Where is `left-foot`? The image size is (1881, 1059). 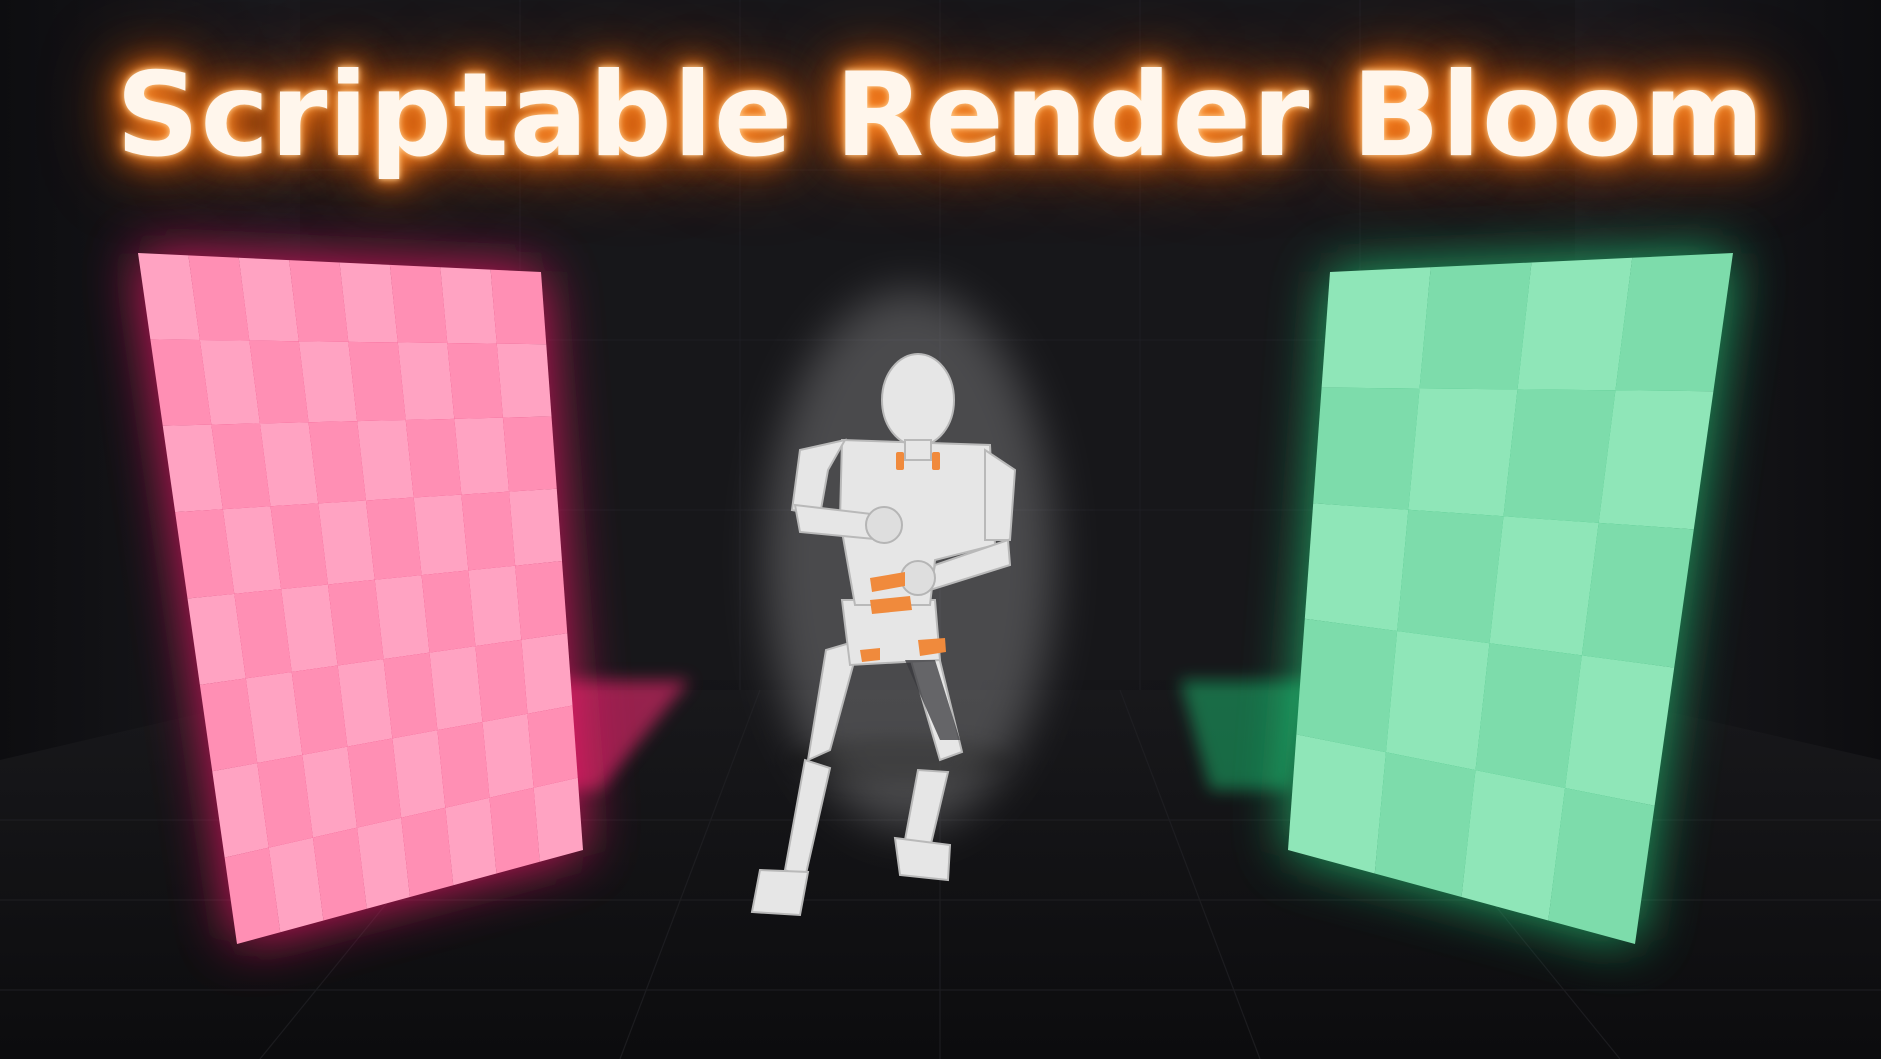
left-foot is located at coordinates (780, 892).